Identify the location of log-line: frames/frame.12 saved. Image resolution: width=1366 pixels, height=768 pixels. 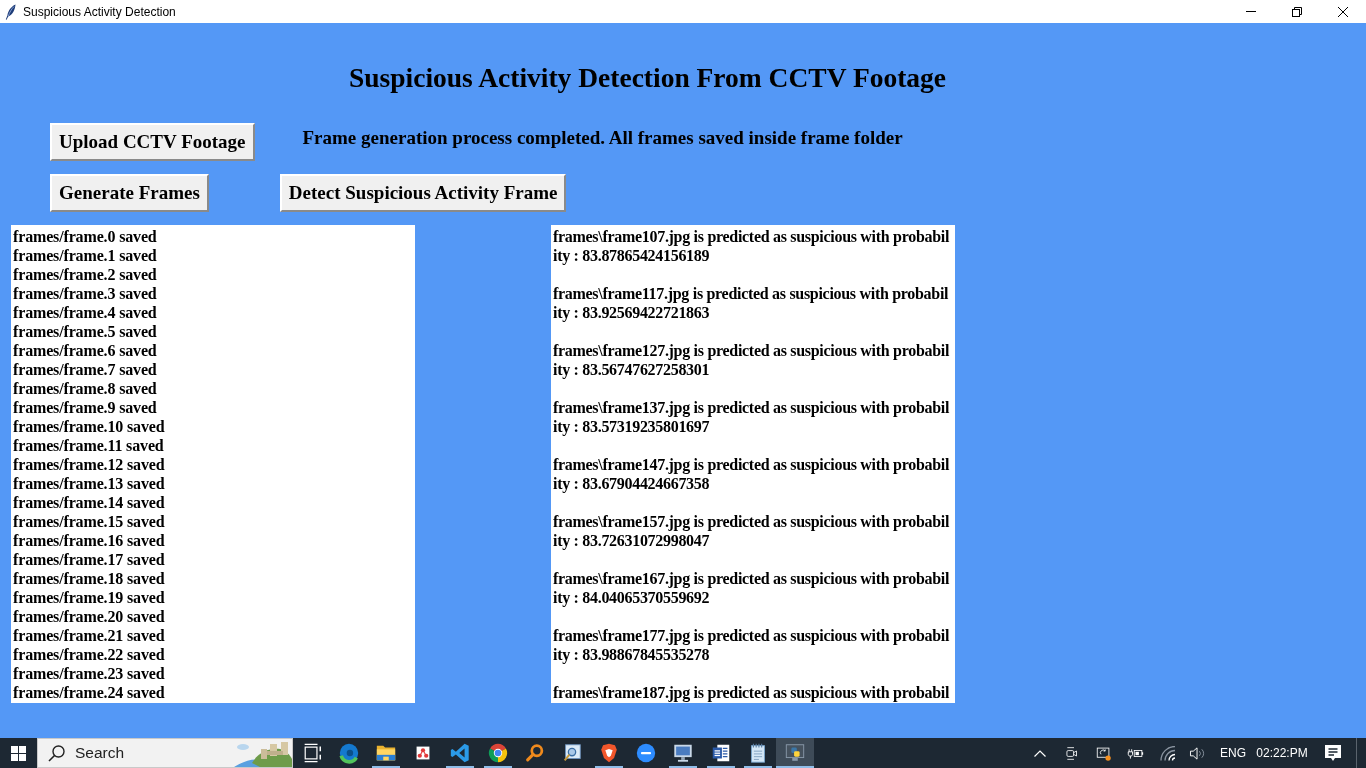
(89, 464).